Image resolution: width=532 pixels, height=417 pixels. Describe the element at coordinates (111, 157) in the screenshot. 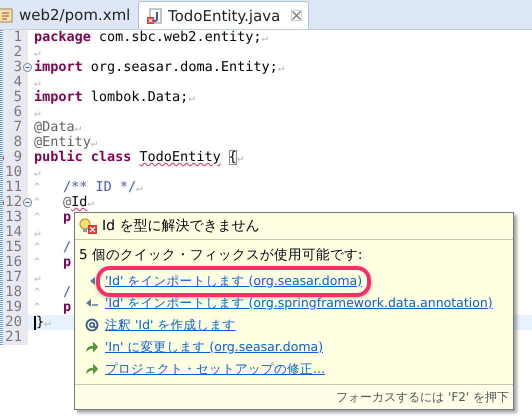

I see `keyword: class` at that location.